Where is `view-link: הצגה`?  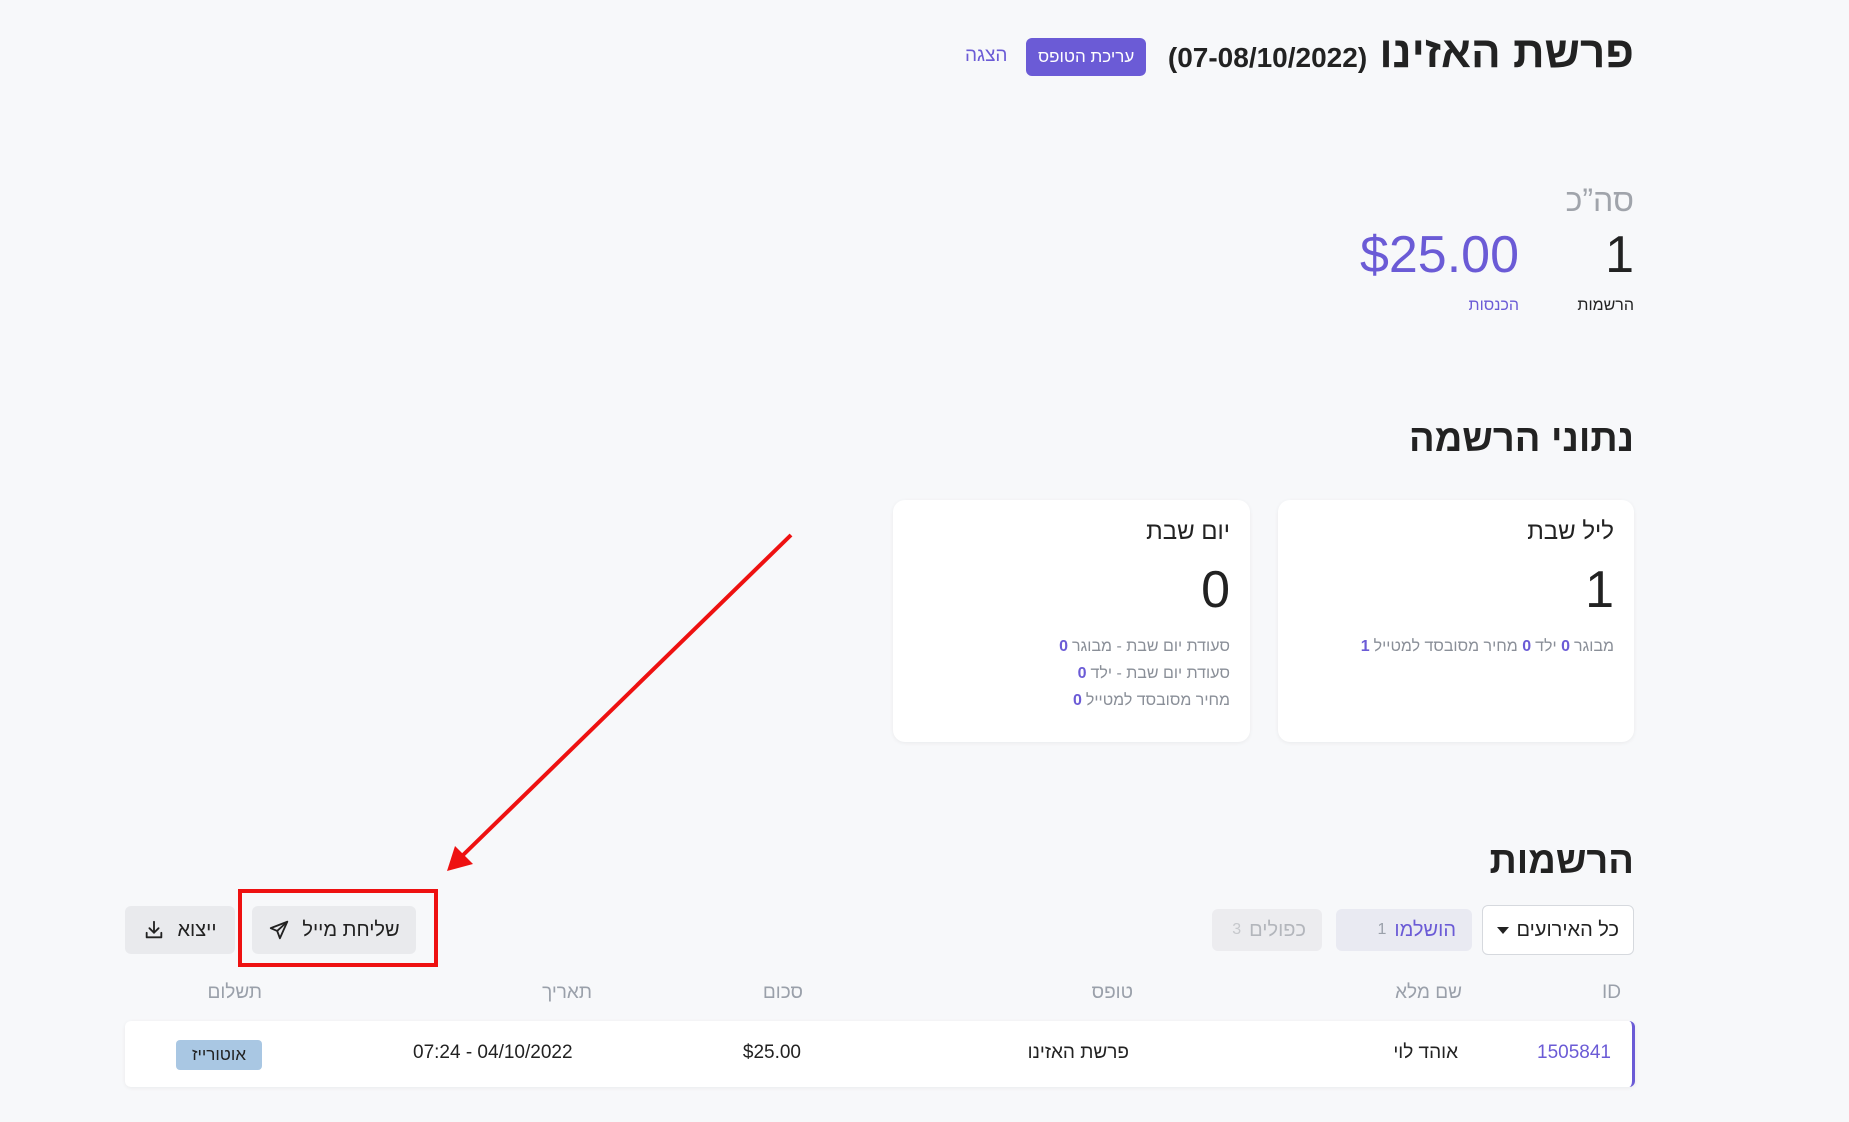 view-link: הצגה is located at coordinates (986, 56).